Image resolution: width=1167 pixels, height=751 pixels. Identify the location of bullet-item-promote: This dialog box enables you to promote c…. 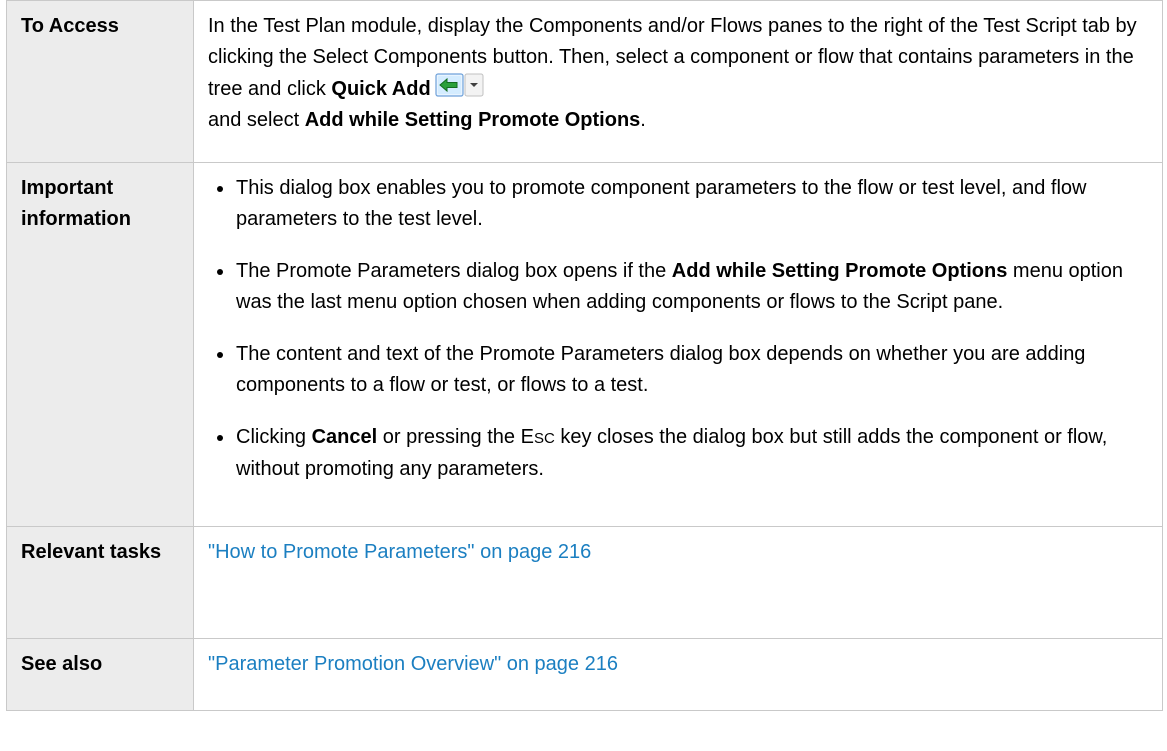
(680, 204).